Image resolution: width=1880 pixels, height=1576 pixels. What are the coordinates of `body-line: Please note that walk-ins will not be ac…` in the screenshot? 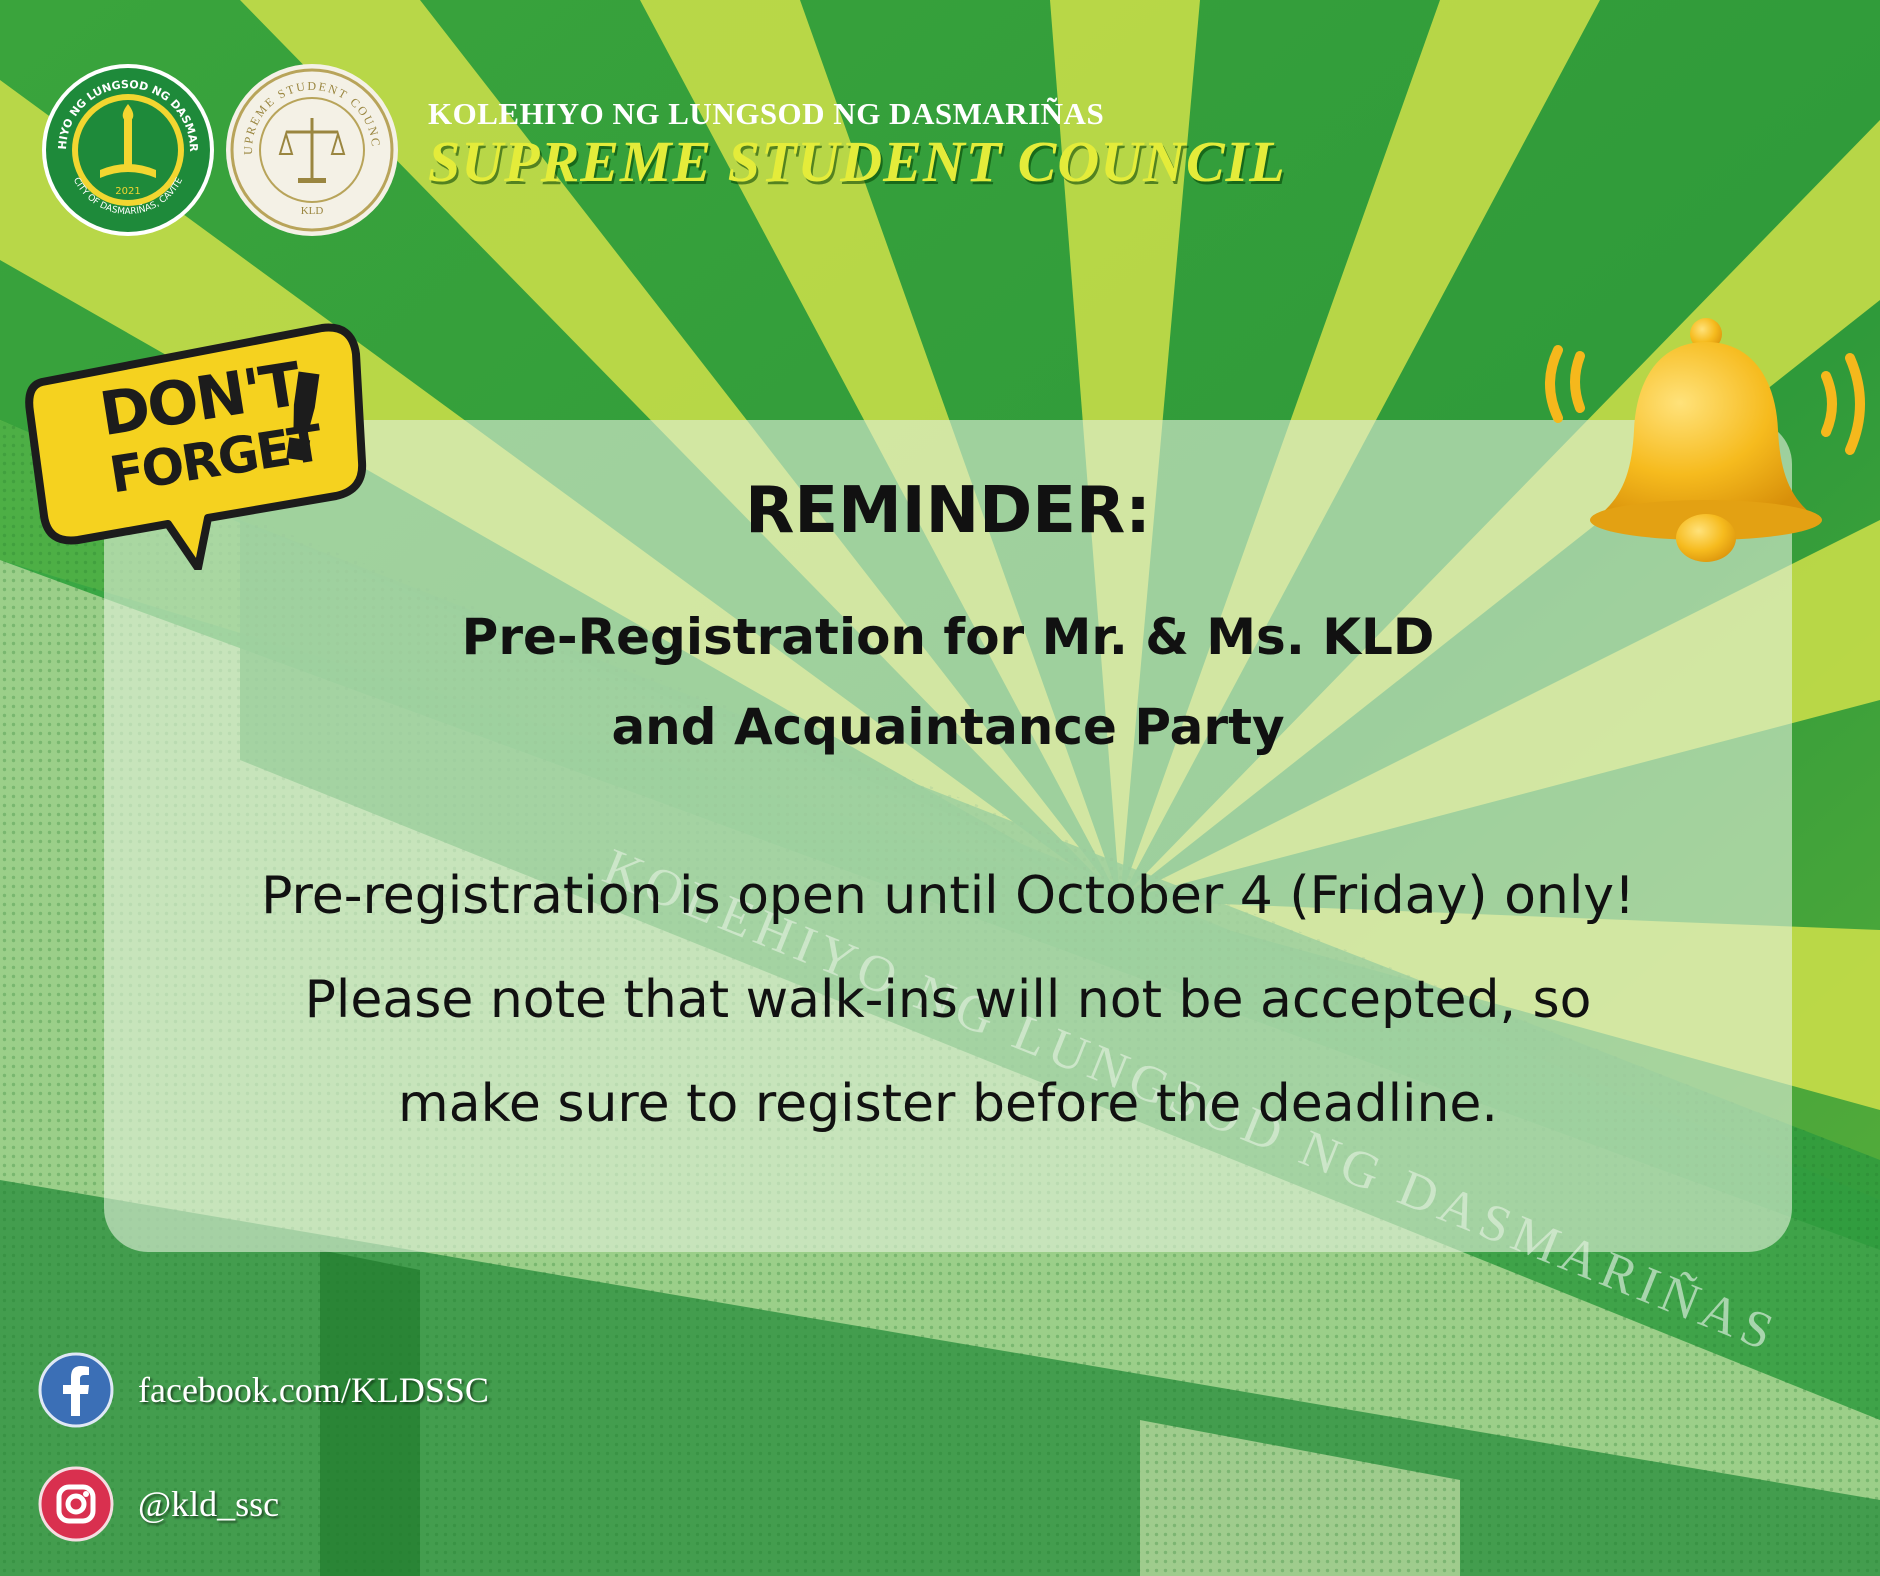 It's located at (948, 1000).